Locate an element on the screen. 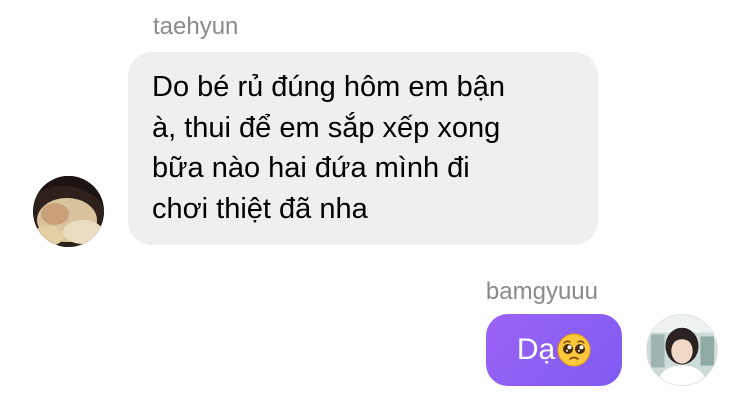  message-line: Do bé rủ đúng hôm em bận is located at coordinates (329, 87).